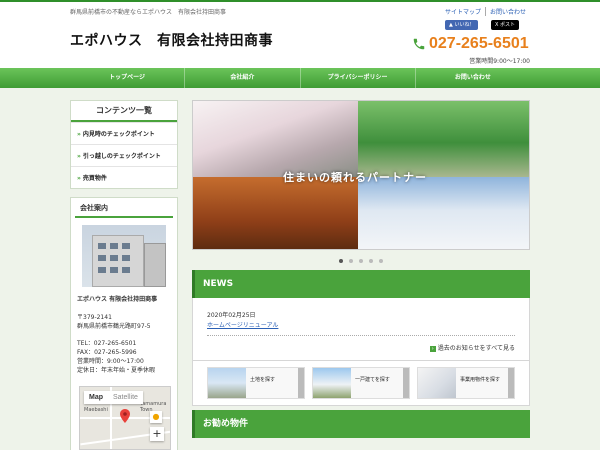 The width and height of the screenshot is (600, 450). I want to click on nav-item-privacy: プライバシーポリシー, so click(357, 78).